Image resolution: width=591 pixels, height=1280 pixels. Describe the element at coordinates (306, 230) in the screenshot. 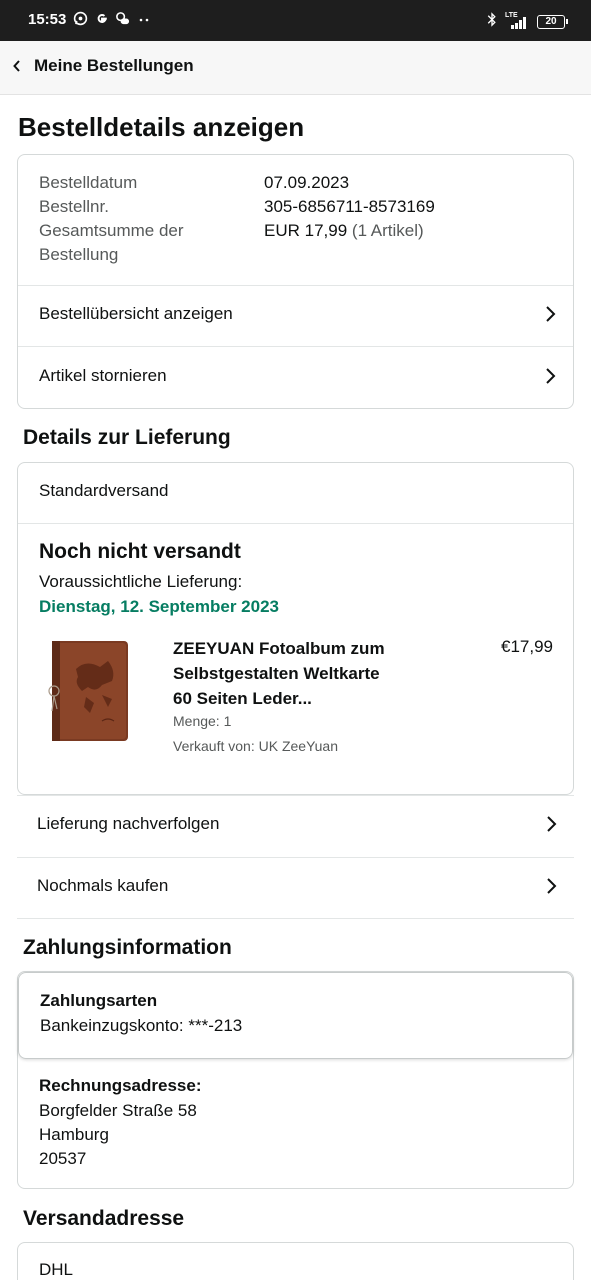

I see `order-total-amount: EUR 17,99` at that location.